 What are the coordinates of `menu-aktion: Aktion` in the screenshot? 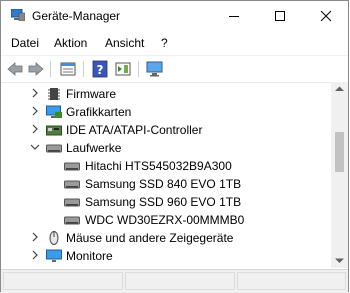 It's located at (70, 43).